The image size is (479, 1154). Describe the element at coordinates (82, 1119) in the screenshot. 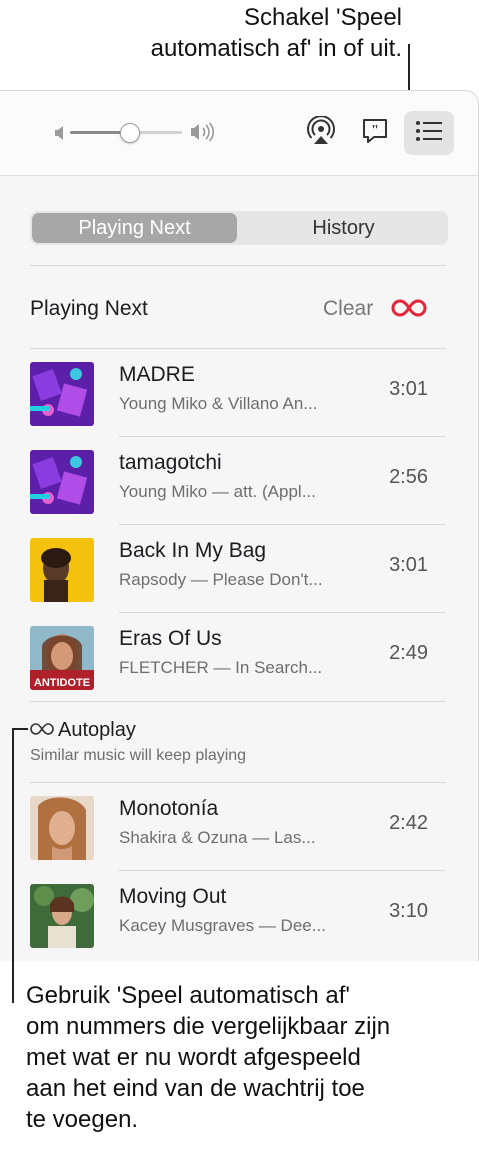

I see `callout-line: te voegen.` at that location.